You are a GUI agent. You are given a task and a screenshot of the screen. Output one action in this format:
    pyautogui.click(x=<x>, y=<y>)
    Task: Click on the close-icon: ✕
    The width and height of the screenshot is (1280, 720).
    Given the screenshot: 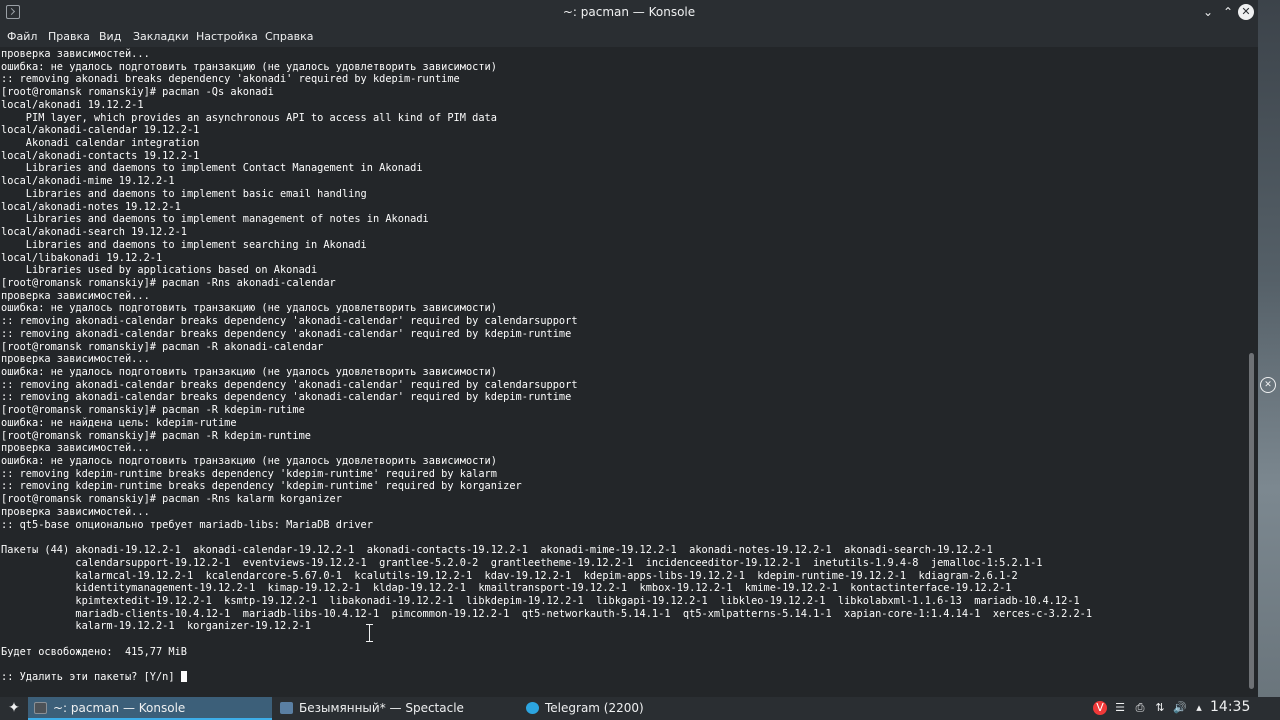 What is the action you would take?
    pyautogui.click(x=1246, y=12)
    